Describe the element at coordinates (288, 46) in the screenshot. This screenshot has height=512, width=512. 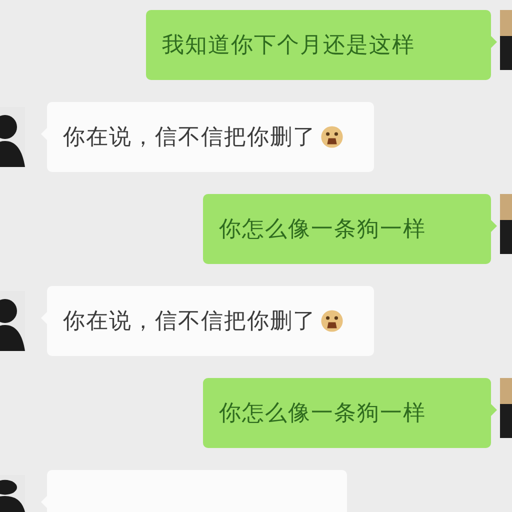
I see `message-text: 我知道你下个月还是这样` at that location.